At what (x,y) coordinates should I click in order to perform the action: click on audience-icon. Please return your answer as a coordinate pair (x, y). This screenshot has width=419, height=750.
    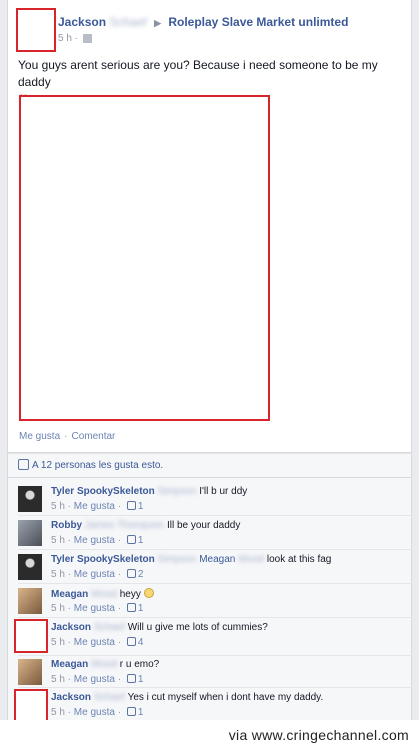
    Looking at the image, I should click on (87, 38).